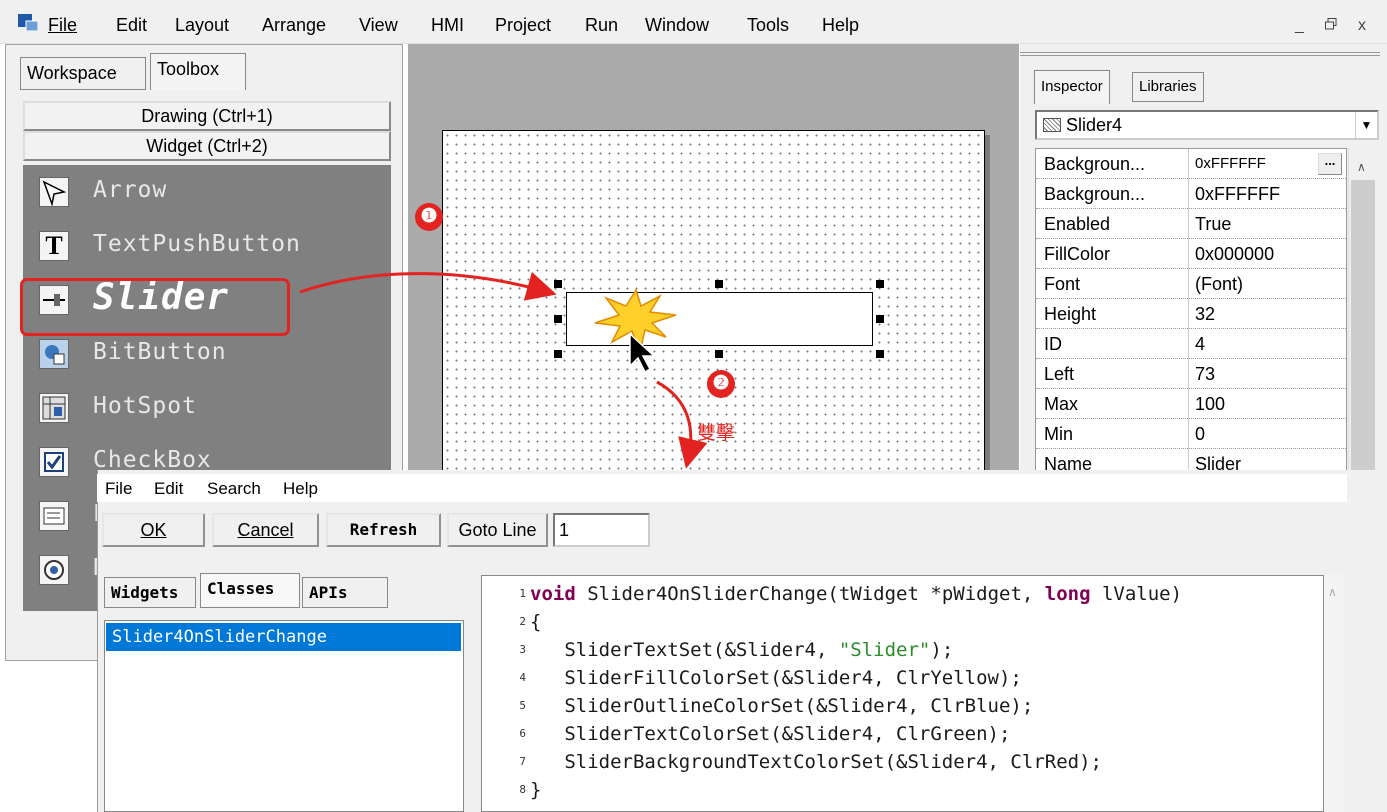 This screenshot has height=812, width=1387. What do you see at coordinates (721, 384) in the screenshot?
I see `step-2-badge: ❷` at bounding box center [721, 384].